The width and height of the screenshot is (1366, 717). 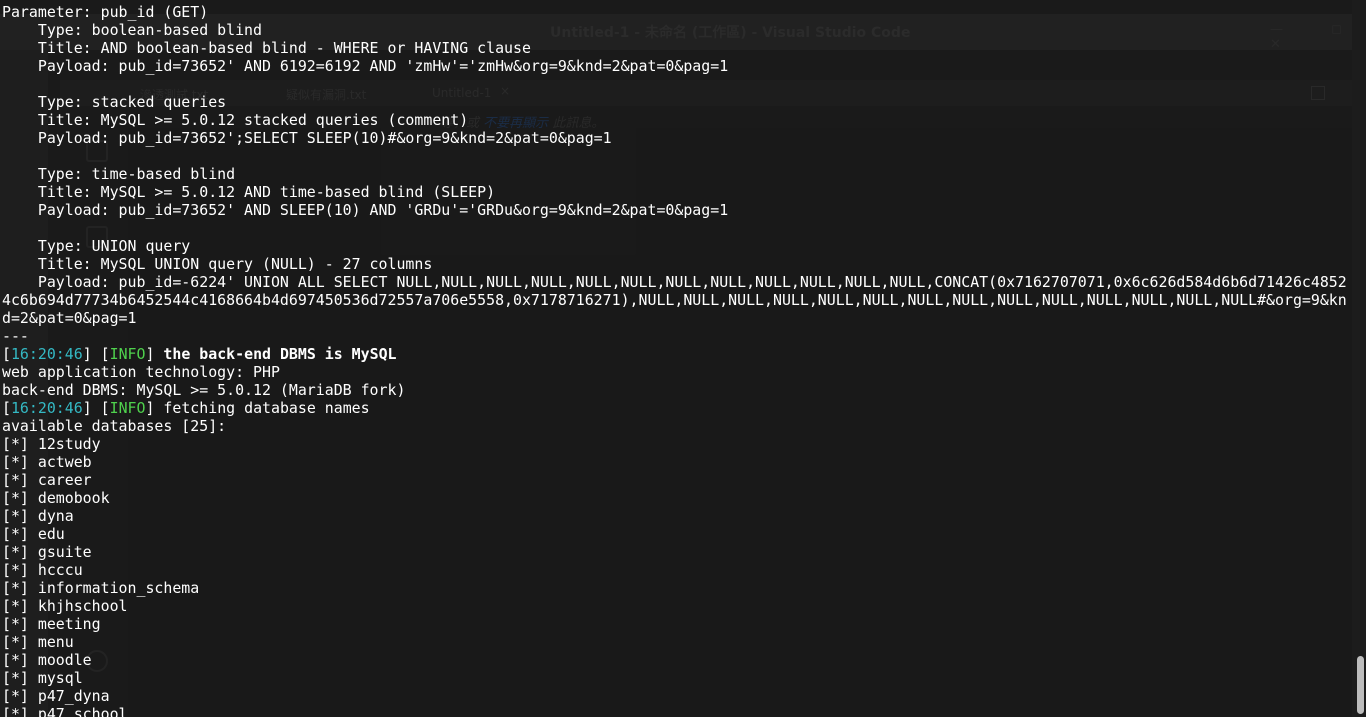 I want to click on terminal-text: [*] hcccu, so click(x=42, y=570).